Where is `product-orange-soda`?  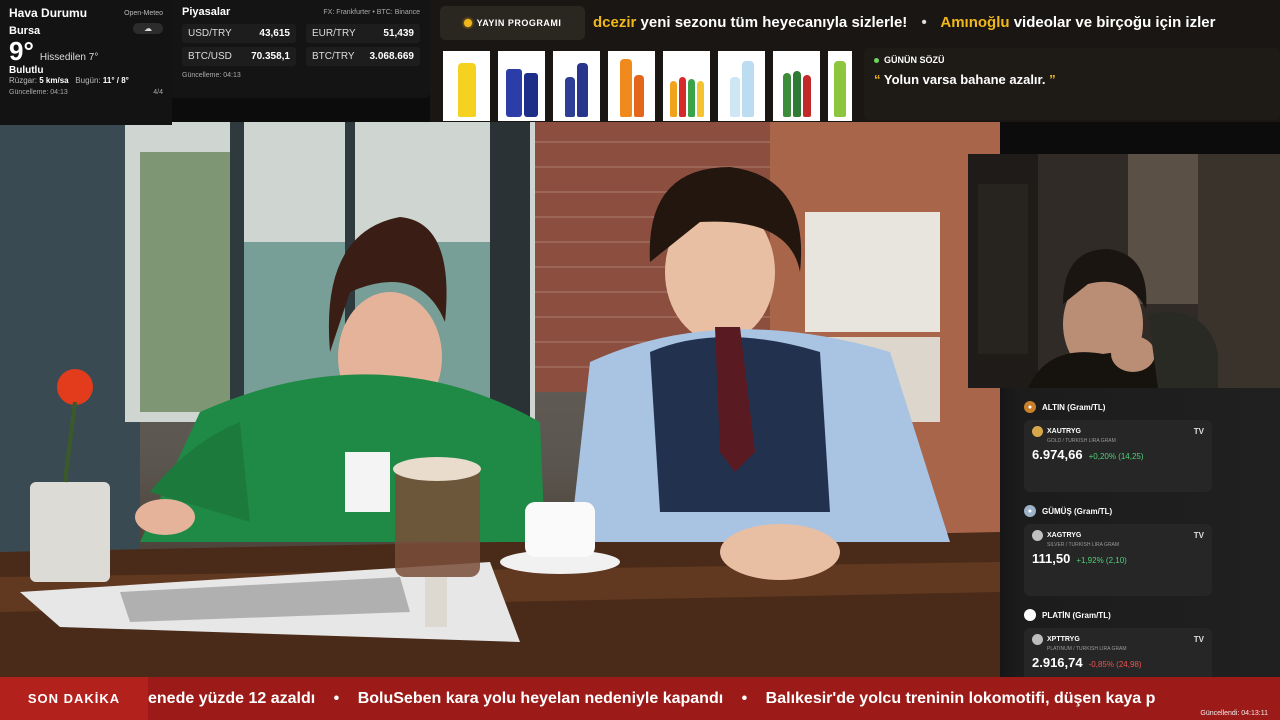 product-orange-soda is located at coordinates (631, 86).